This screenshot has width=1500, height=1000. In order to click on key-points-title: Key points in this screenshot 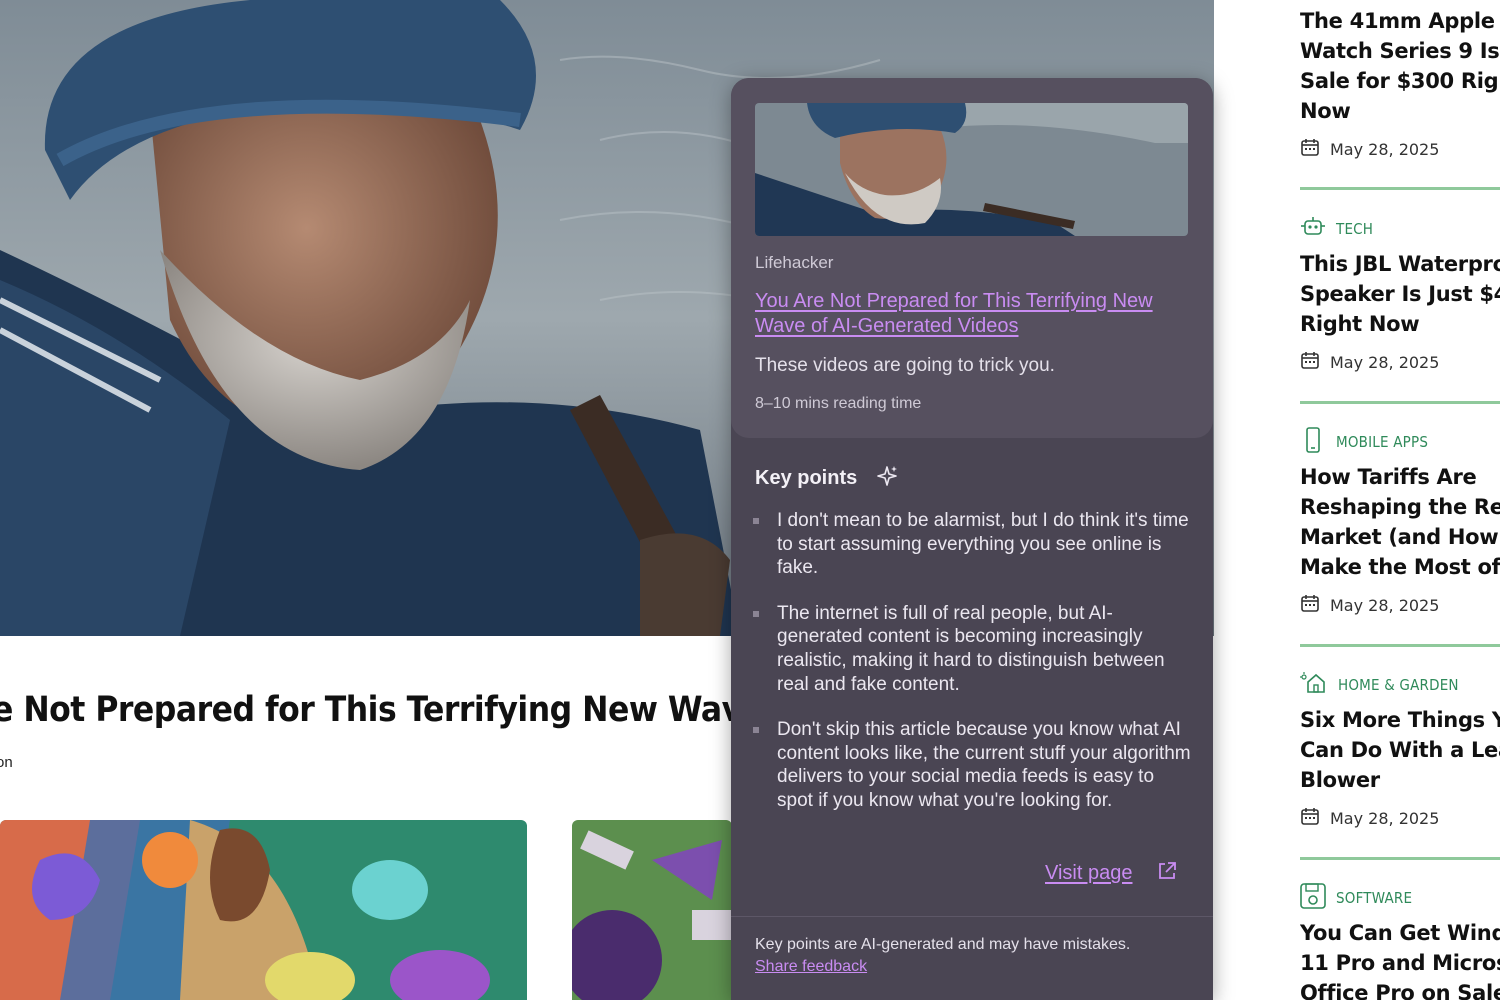, I will do `click(806, 478)`.